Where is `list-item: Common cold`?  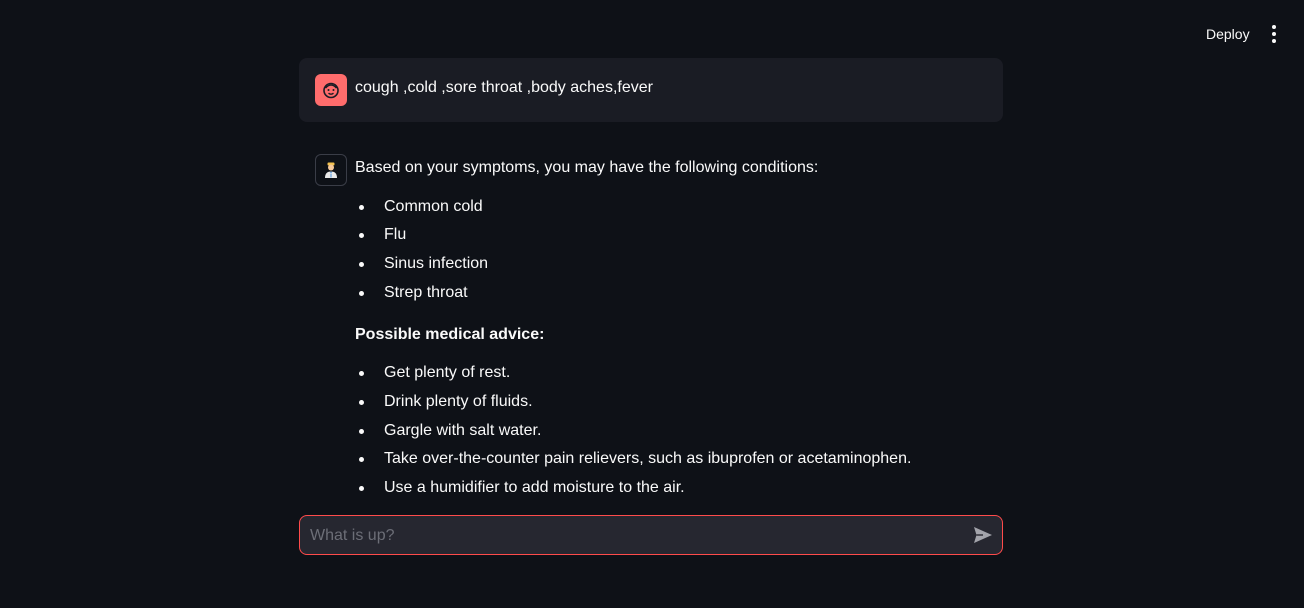 list-item: Common cold is located at coordinates (677, 208).